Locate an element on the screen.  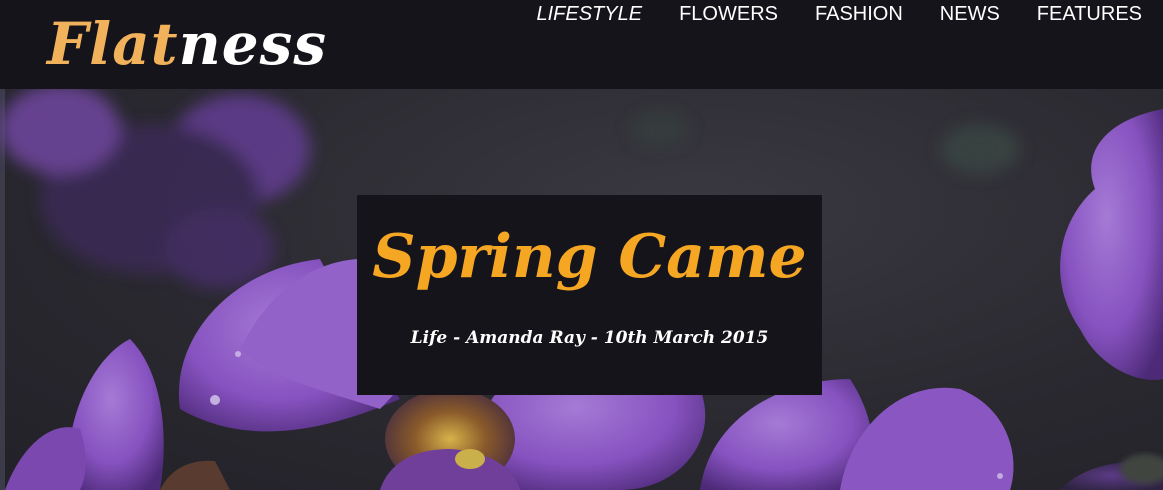
main-nav: LIFESTYLE FLOWERS FASHION NEWS FEATURES is located at coordinates (839, 14).